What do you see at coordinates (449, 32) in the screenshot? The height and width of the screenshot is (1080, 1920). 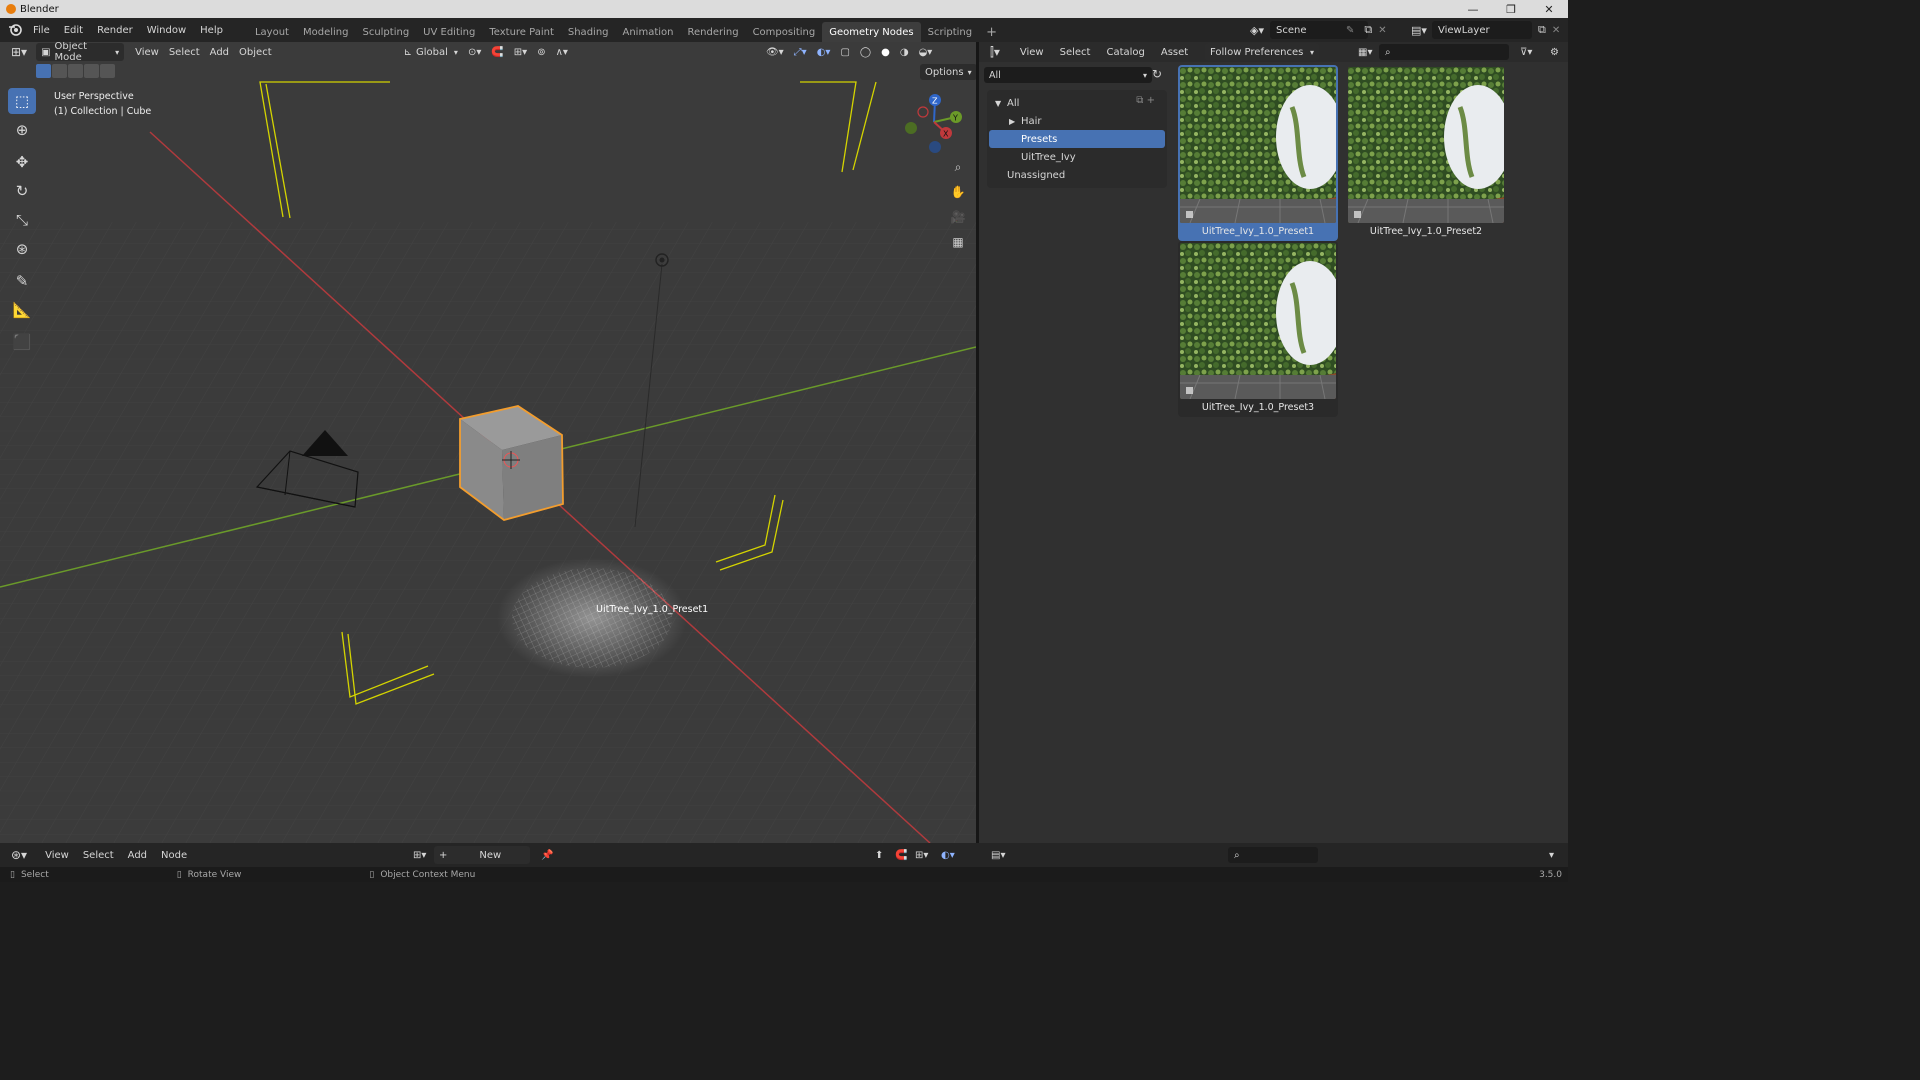 I see `tab-uv-editing: UV Editing` at bounding box center [449, 32].